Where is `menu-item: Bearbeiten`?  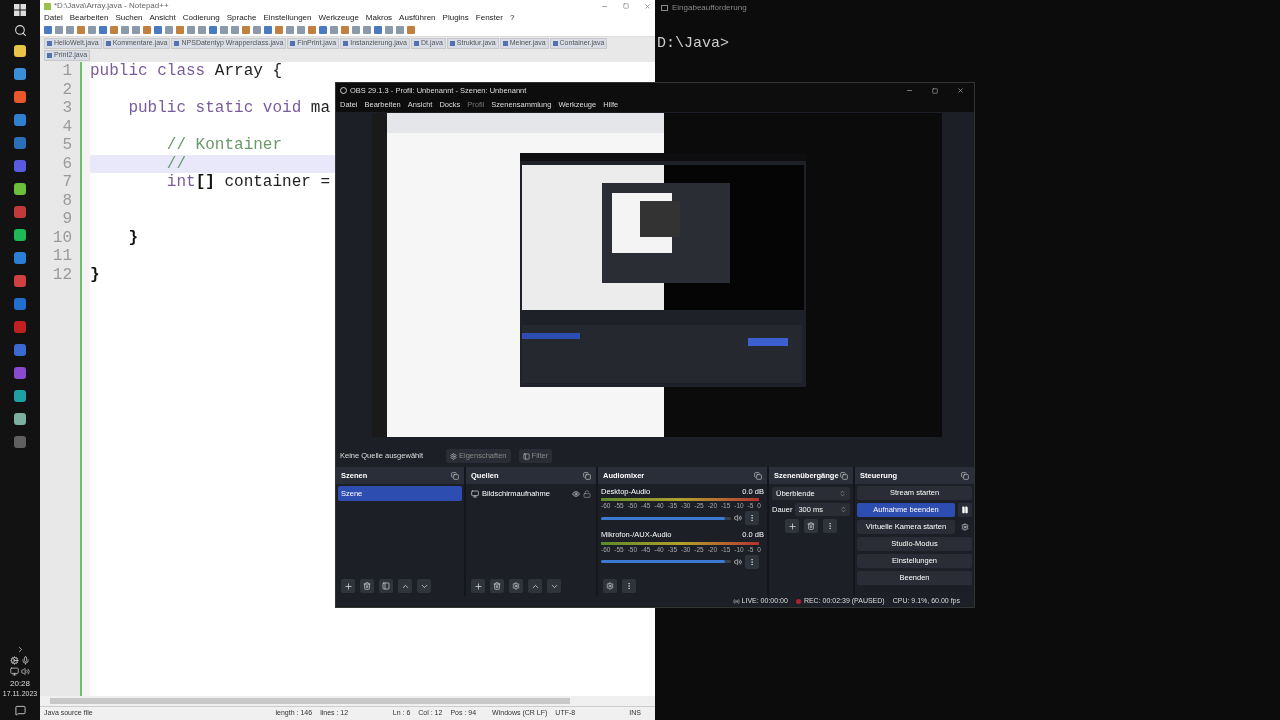
menu-item: Bearbeiten is located at coordinates (89, 18).